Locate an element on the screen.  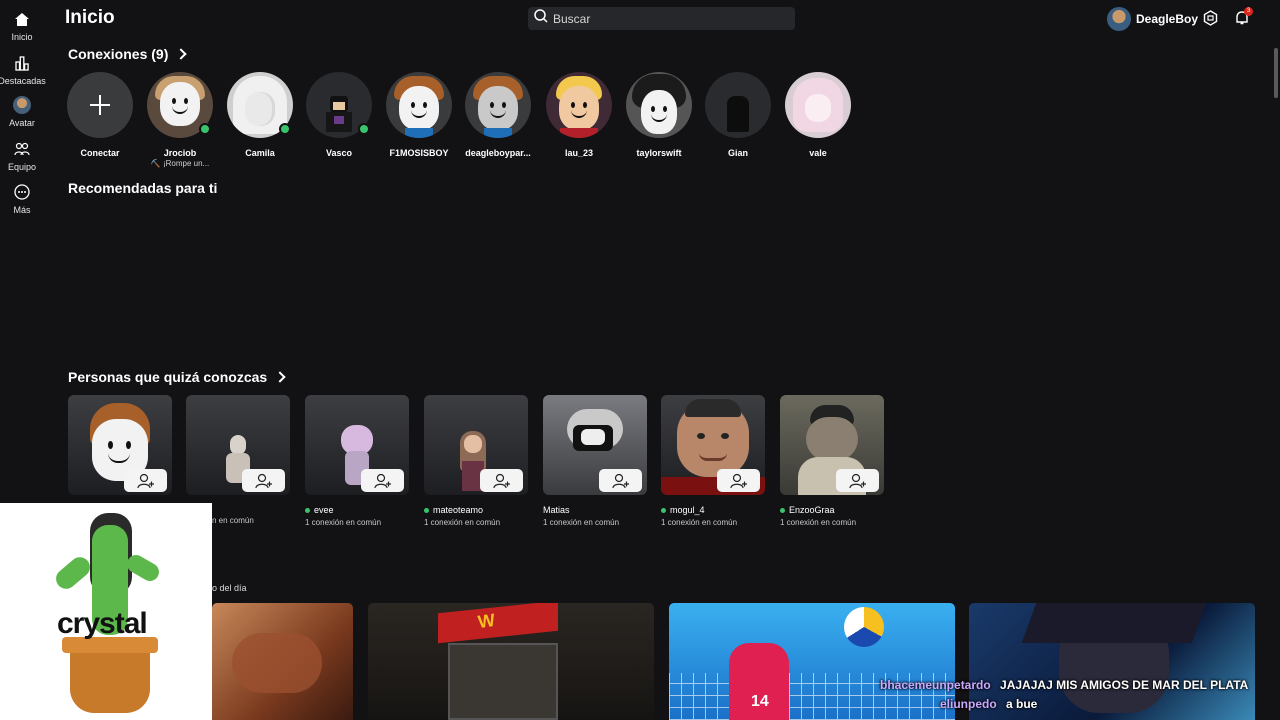
person-card: evee 1 conexión en común is located at coordinates (357, 461).